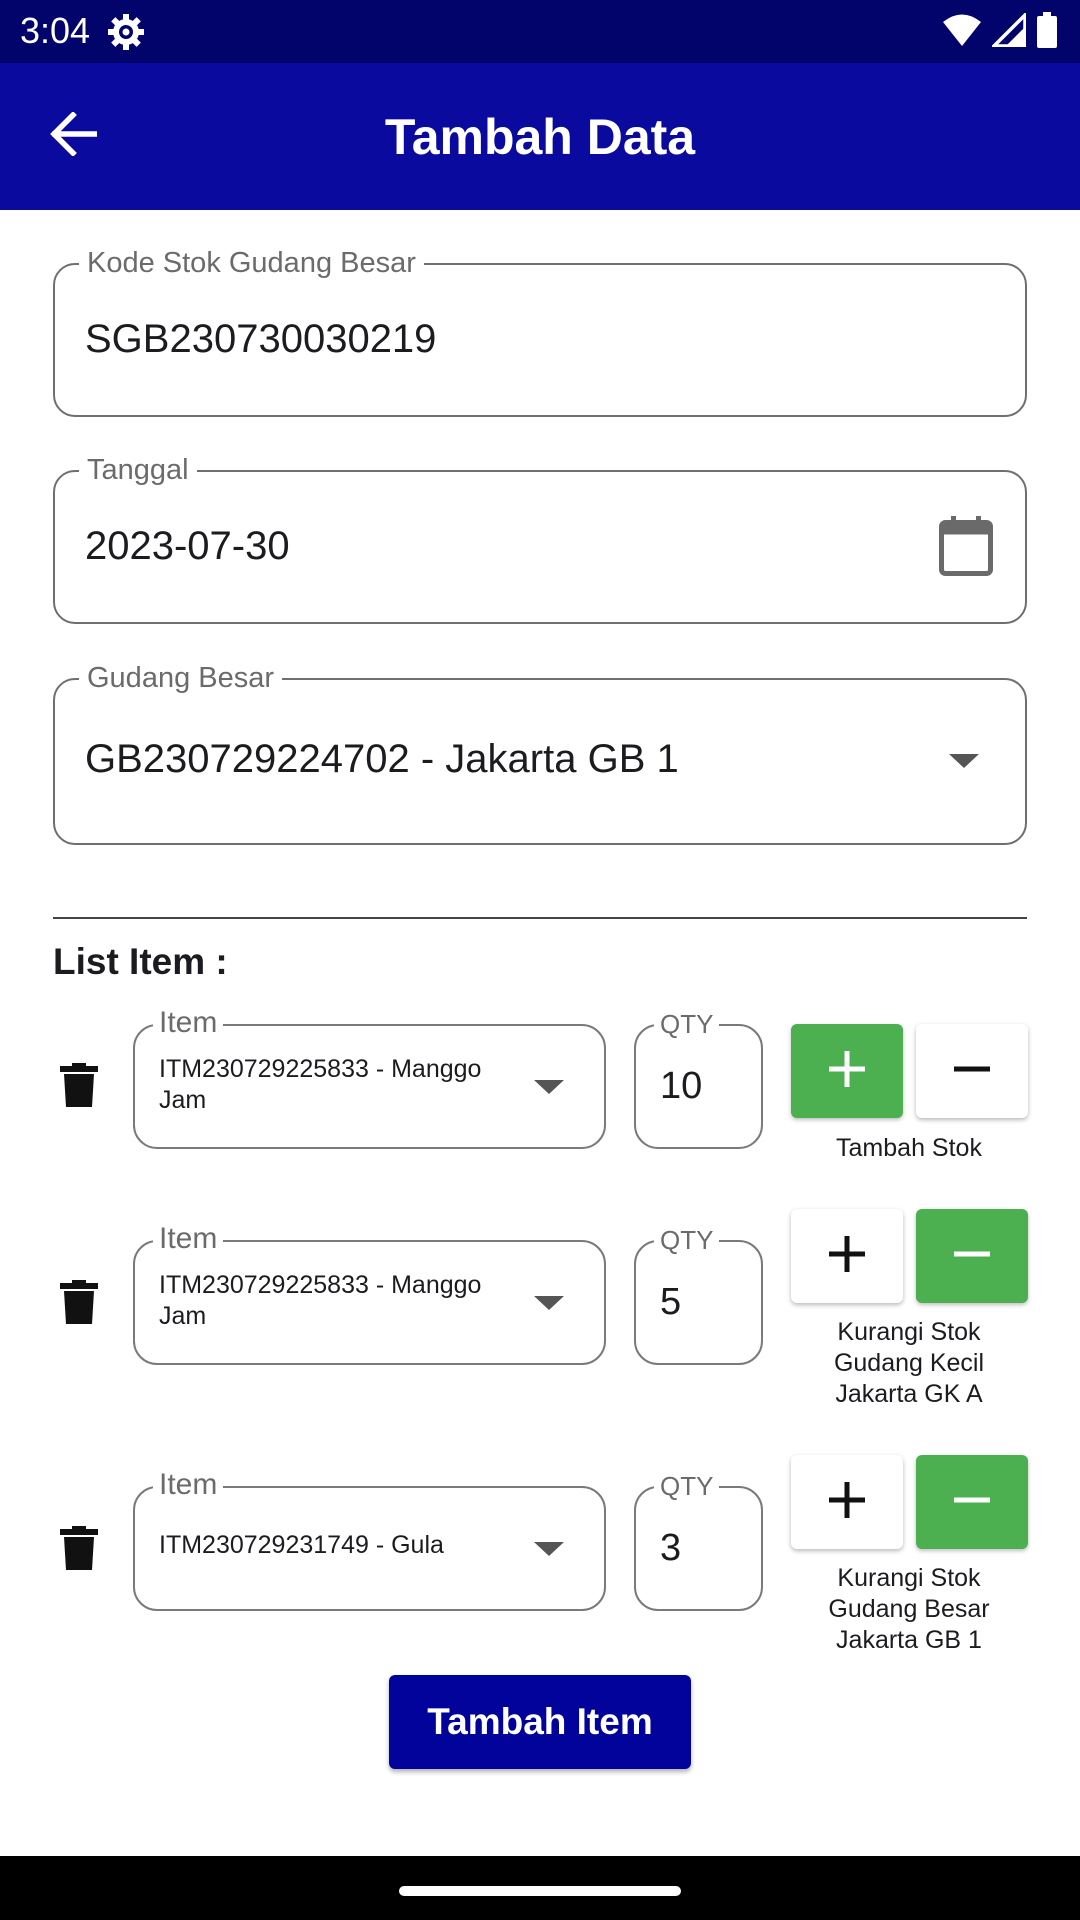 The width and height of the screenshot is (1080, 1920). Describe the element at coordinates (140, 961) in the screenshot. I see `list-item-title: List Item :` at that location.